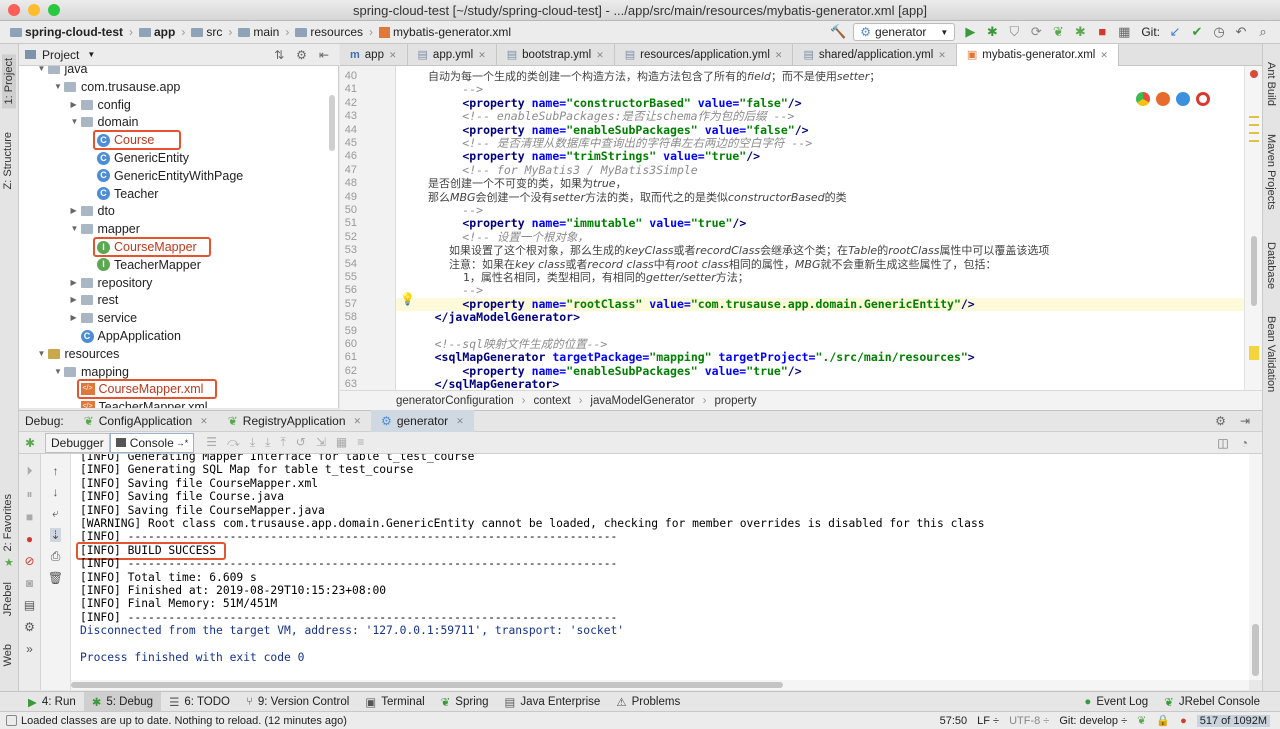 This screenshot has height=729, width=1280. I want to click on editor-tab: ▤ shared/application.yml ✕, so click(875, 55).